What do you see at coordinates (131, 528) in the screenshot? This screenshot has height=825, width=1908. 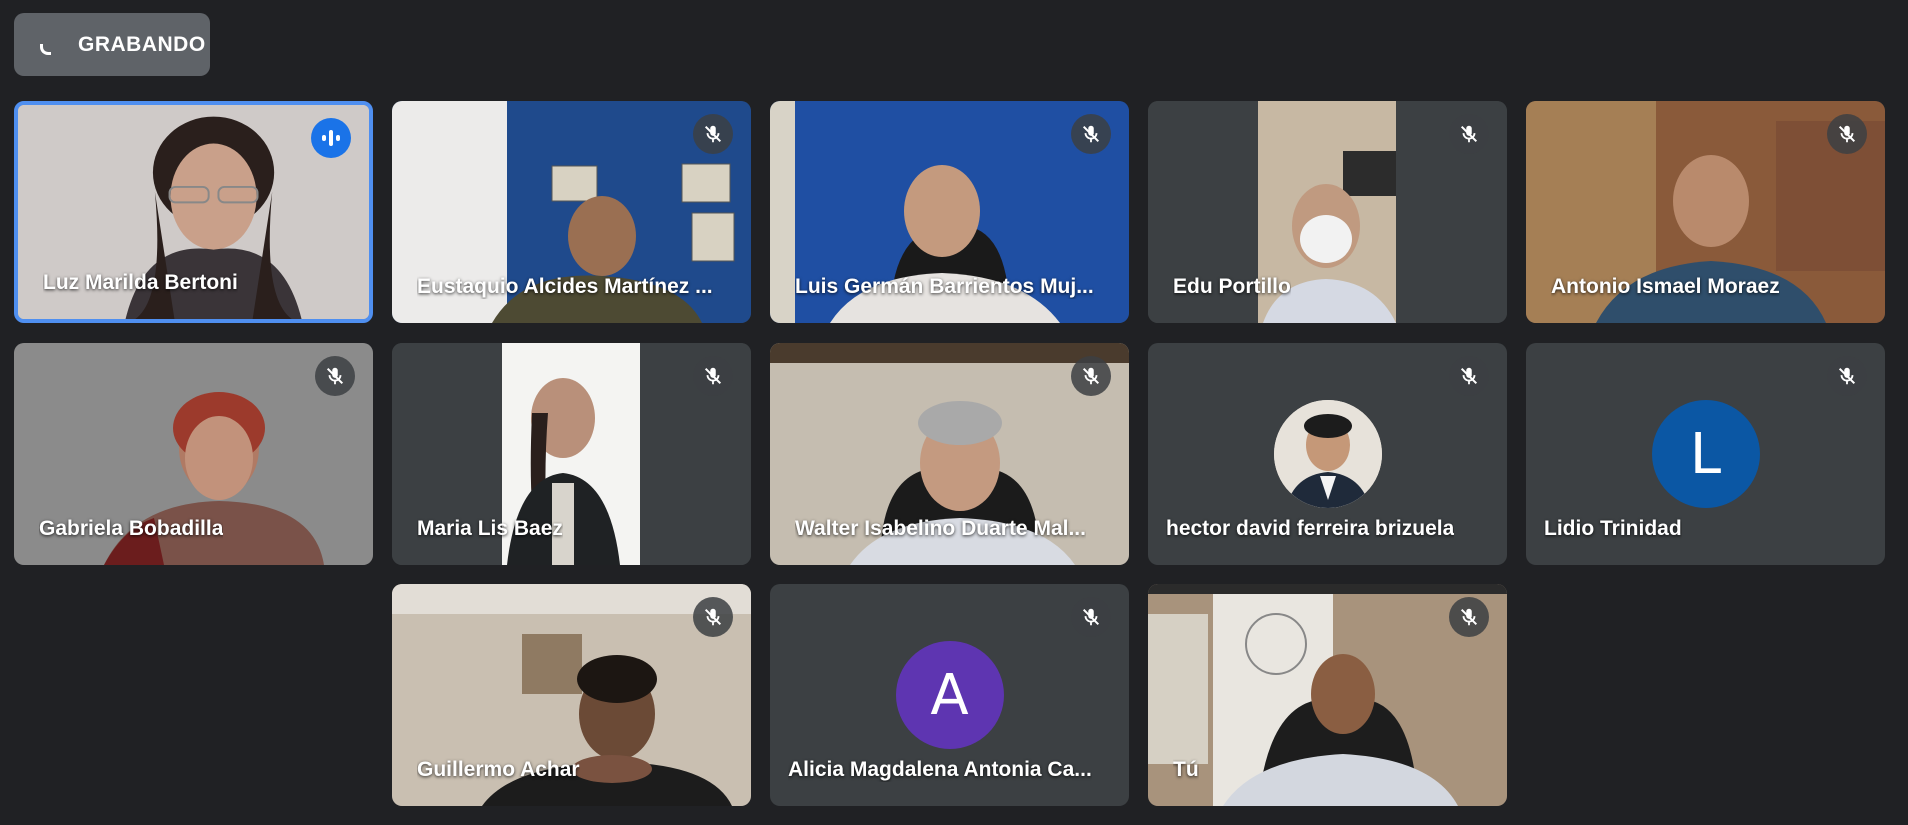 I see `participant-name: Gabriela Bobadilla` at bounding box center [131, 528].